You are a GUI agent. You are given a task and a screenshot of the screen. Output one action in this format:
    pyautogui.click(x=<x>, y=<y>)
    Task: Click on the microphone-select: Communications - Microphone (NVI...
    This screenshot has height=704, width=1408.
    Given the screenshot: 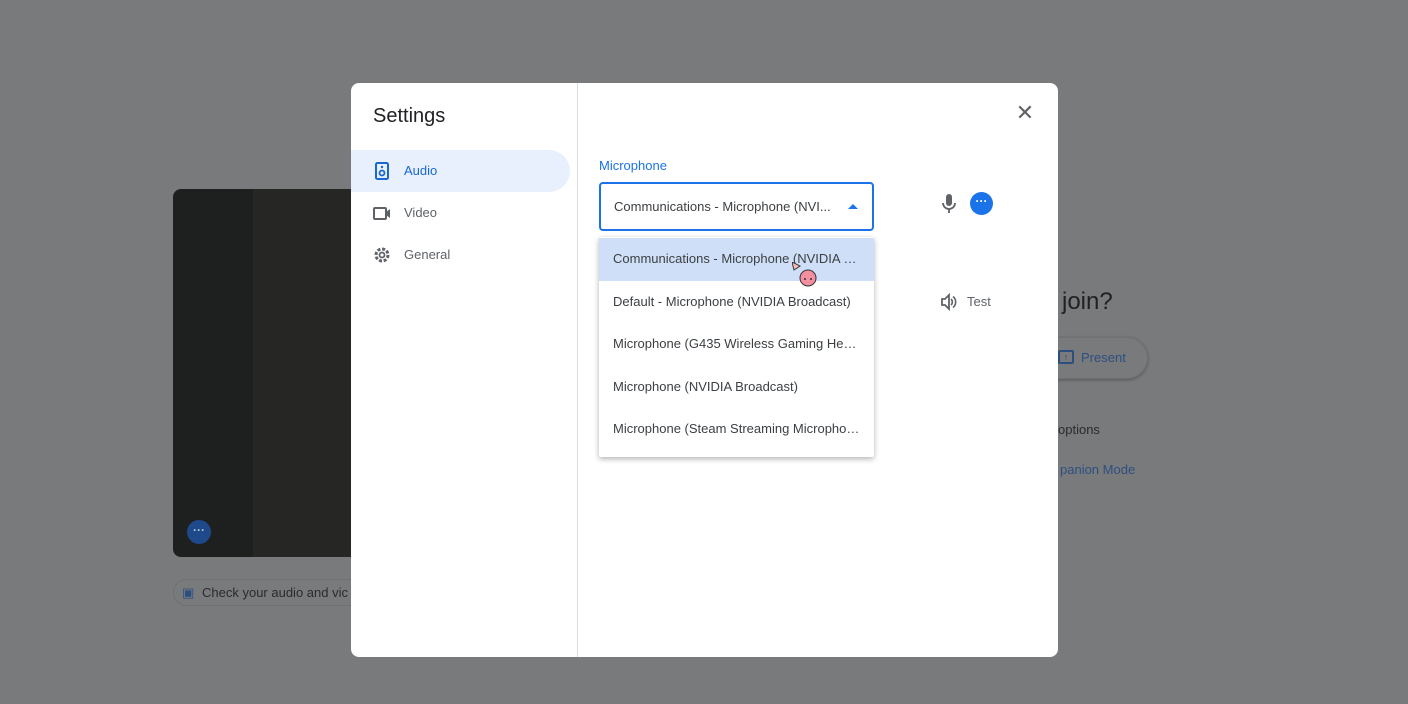 What is the action you would take?
    pyautogui.click(x=736, y=206)
    